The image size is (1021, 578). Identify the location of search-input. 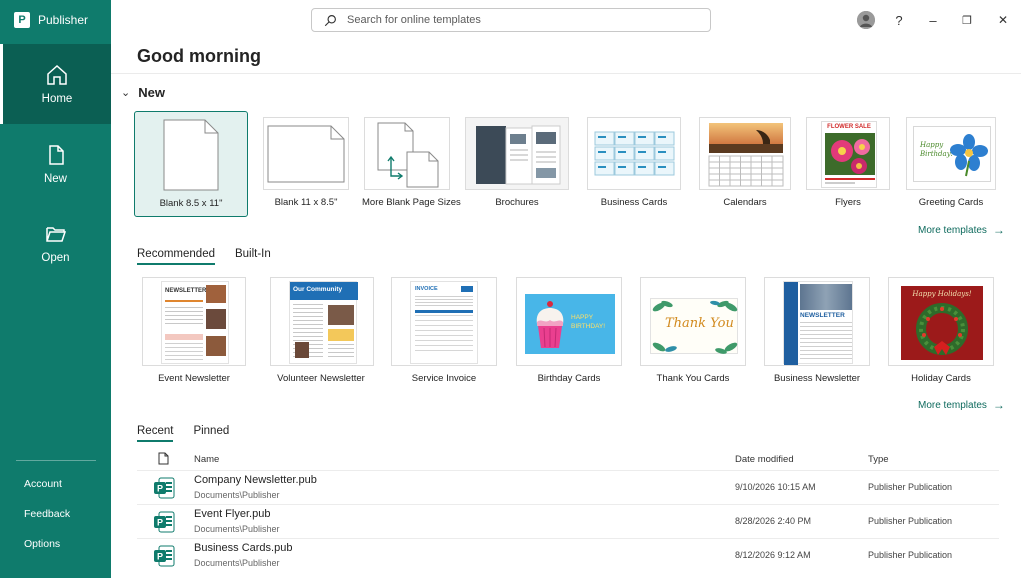
(517, 20).